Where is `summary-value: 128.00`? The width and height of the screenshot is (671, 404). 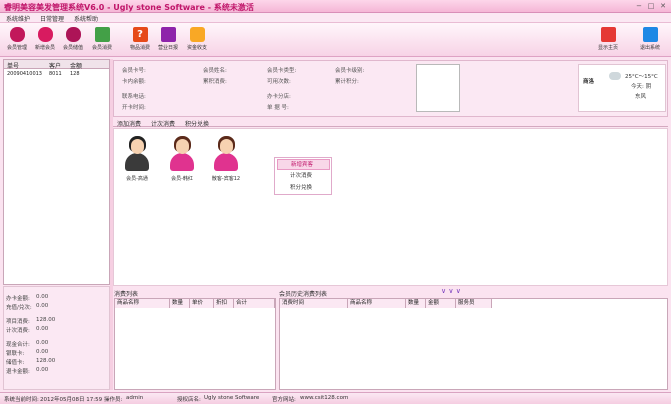 summary-value: 128.00 is located at coordinates (46, 361).